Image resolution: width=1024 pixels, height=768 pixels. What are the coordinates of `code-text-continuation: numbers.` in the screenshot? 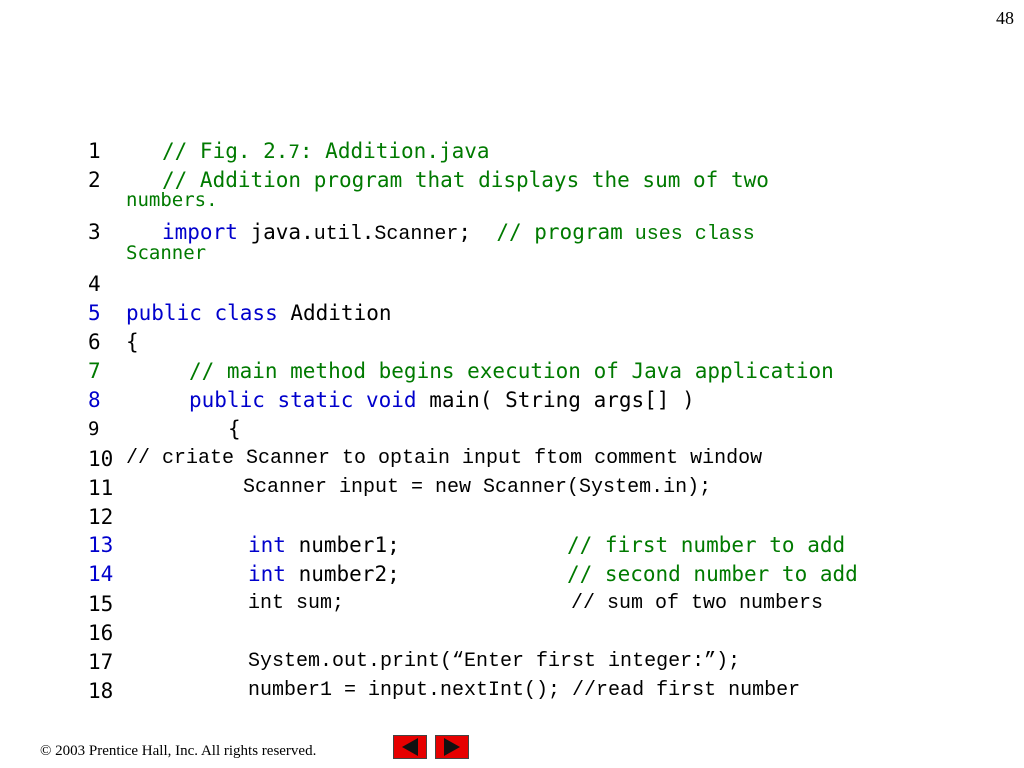 It's located at (172, 200).